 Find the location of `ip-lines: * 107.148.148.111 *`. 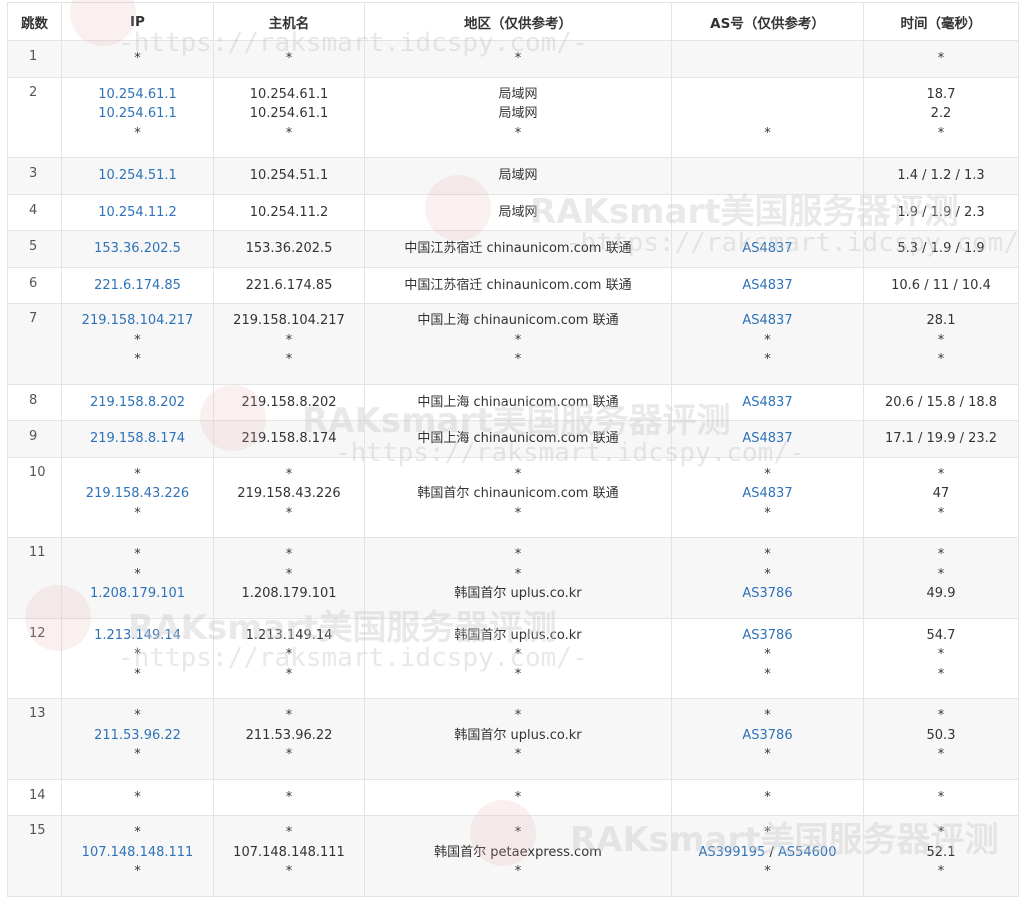

ip-lines: * 107.148.148.111 * is located at coordinates (137, 852).